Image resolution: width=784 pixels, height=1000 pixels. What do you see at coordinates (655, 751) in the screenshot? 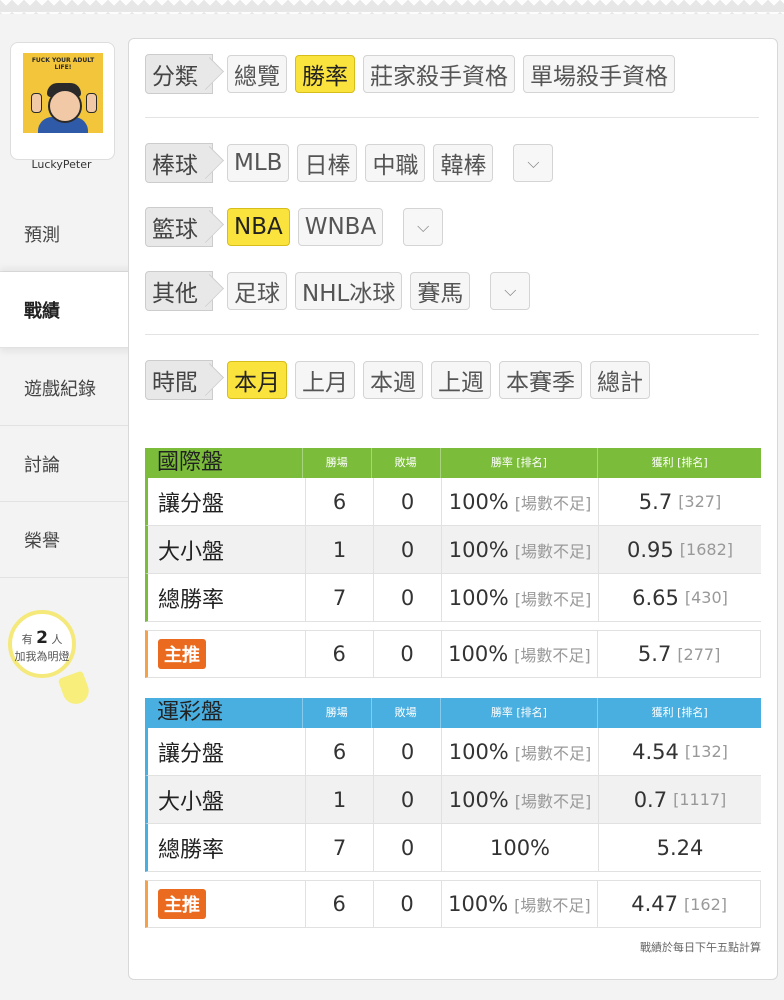
I see `profit-value: 4.54` at bounding box center [655, 751].